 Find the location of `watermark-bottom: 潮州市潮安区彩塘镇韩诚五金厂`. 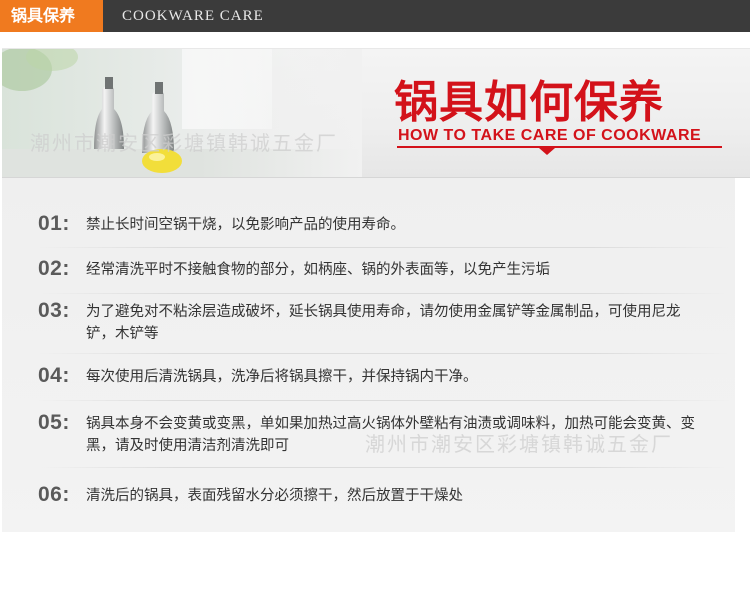

watermark-bottom: 潮州市潮安区彩塘镇韩诚五金厂 is located at coordinates (519, 444).